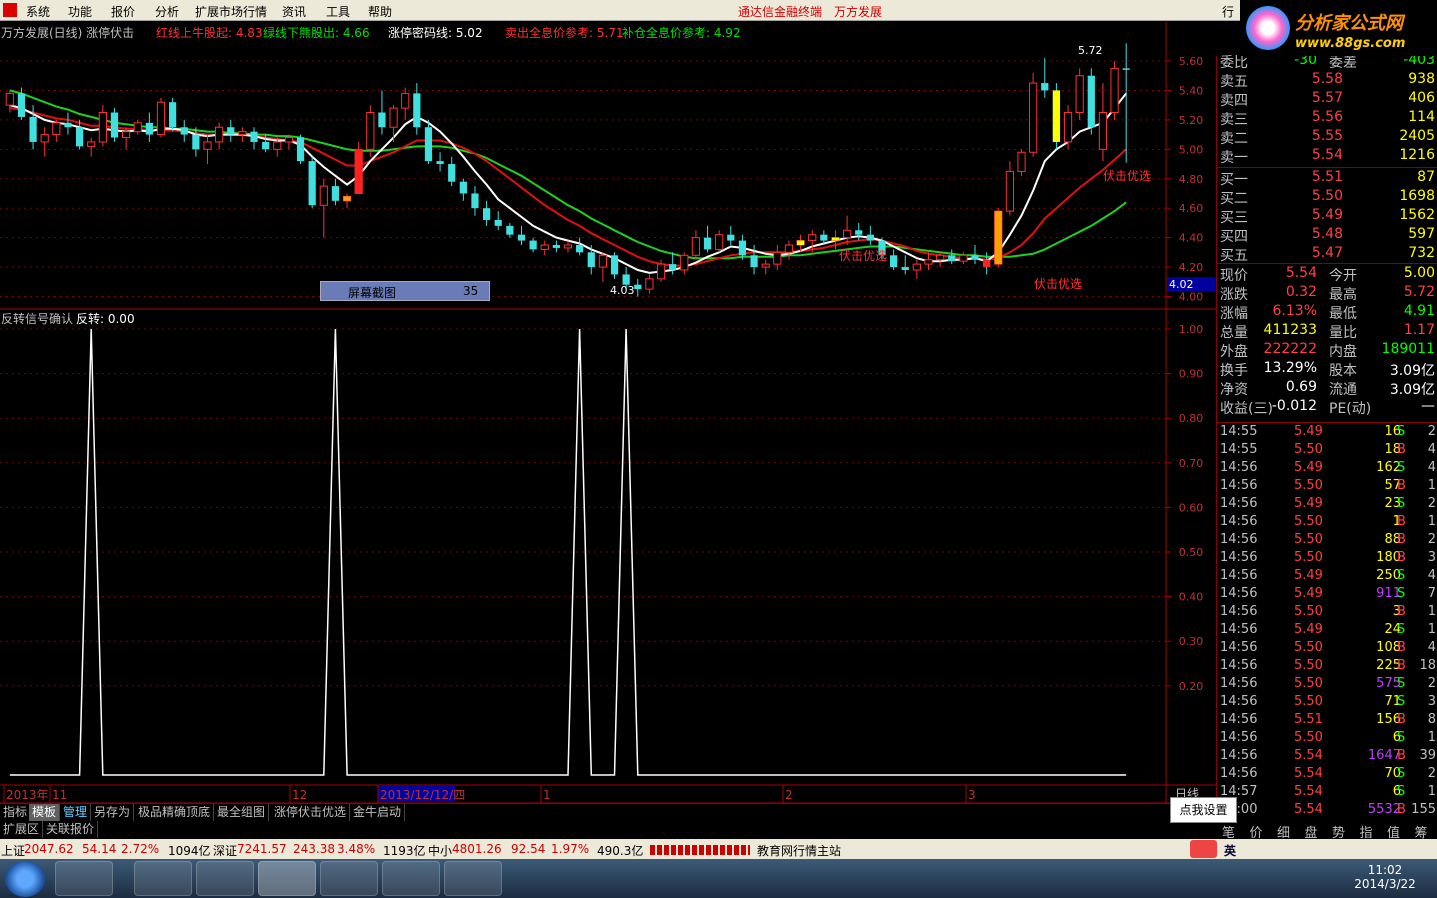 The height and width of the screenshot is (898, 1437). What do you see at coordinates (1308, 701) in the screenshot?
I see `tick-price: 5.50` at bounding box center [1308, 701].